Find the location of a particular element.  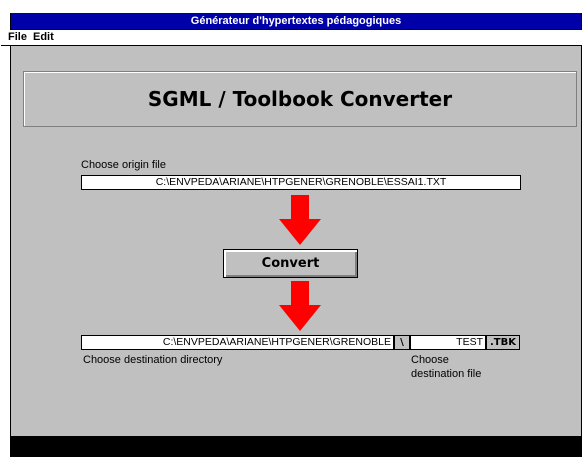

page-title: SGML / Toolbook Converter is located at coordinates (300, 99).